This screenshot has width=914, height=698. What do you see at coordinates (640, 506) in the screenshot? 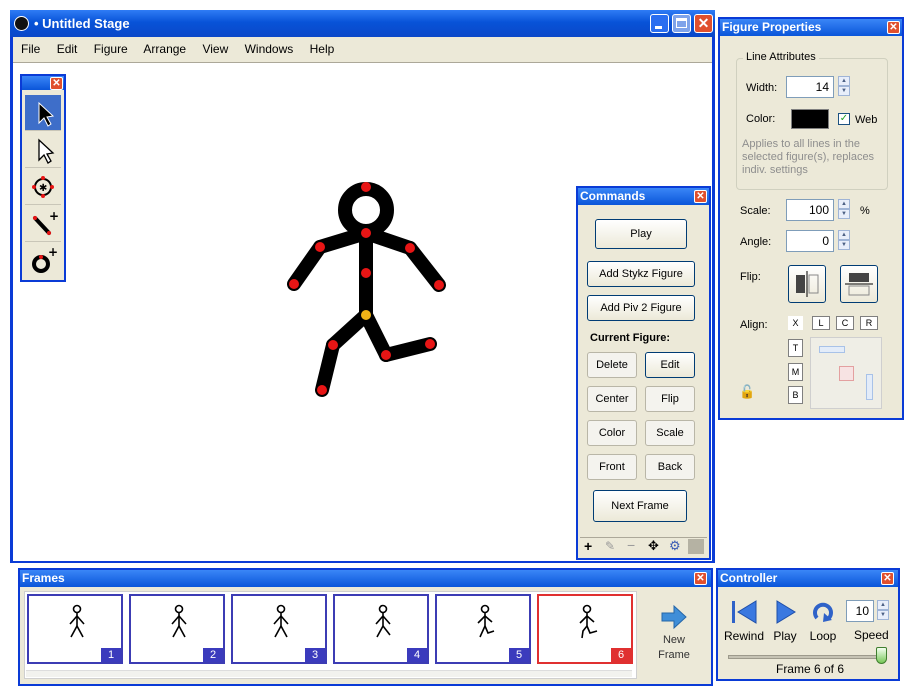
I see `next-frame-button: Next Frame` at bounding box center [640, 506].